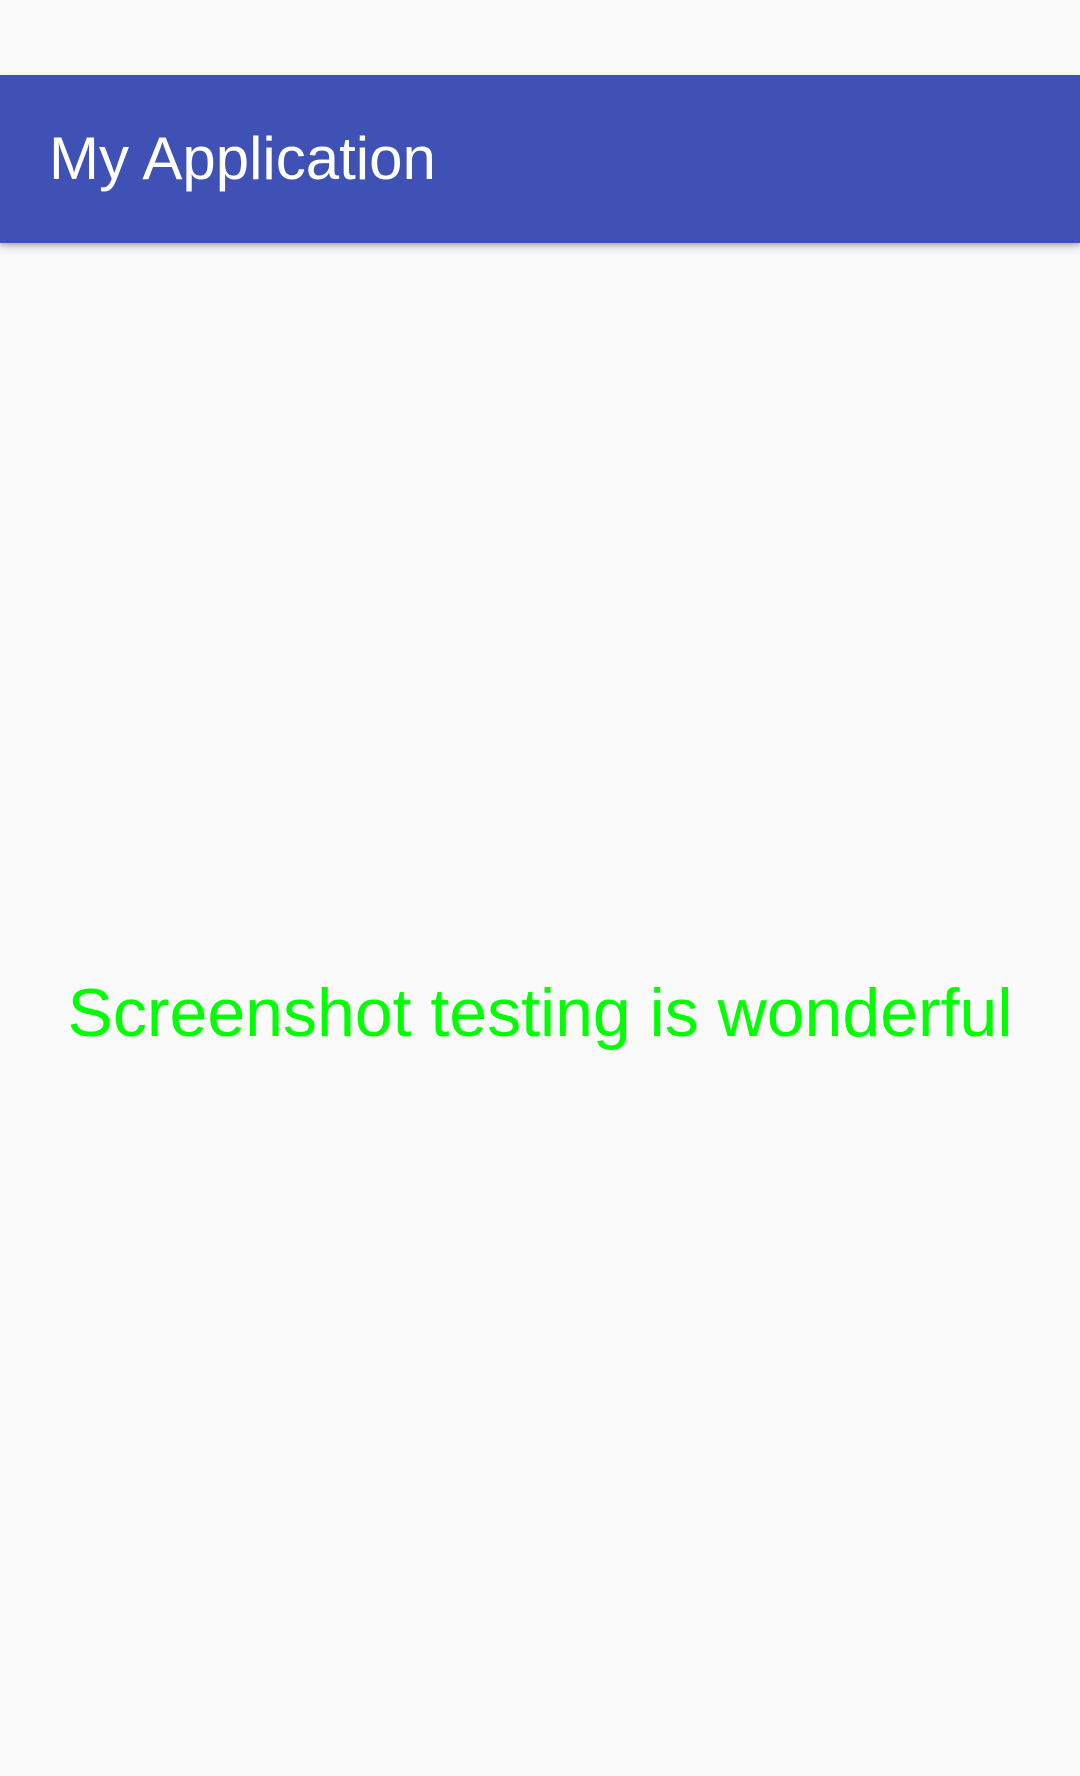  Describe the element at coordinates (540, 37) in the screenshot. I see `status-bar` at that location.